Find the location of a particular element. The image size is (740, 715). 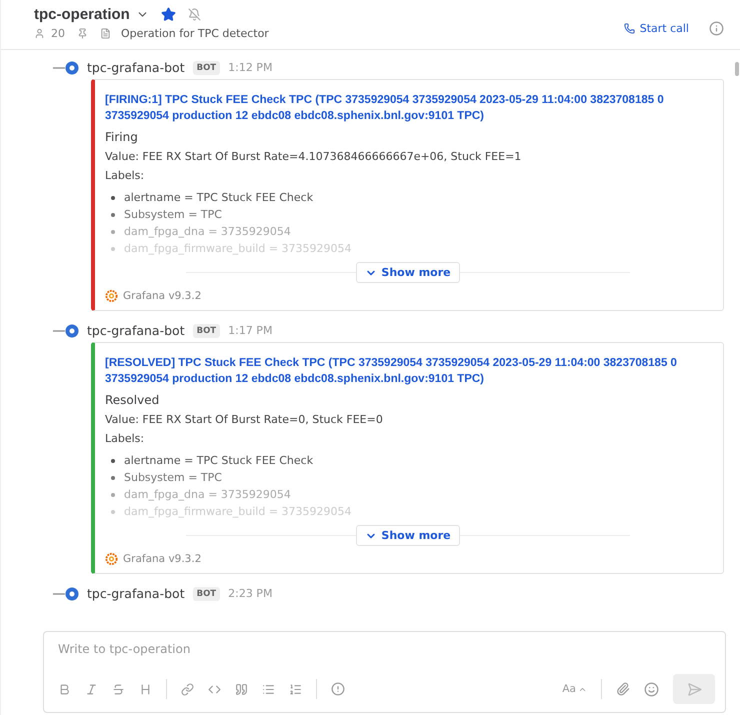

heading-icon is located at coordinates (145, 689).